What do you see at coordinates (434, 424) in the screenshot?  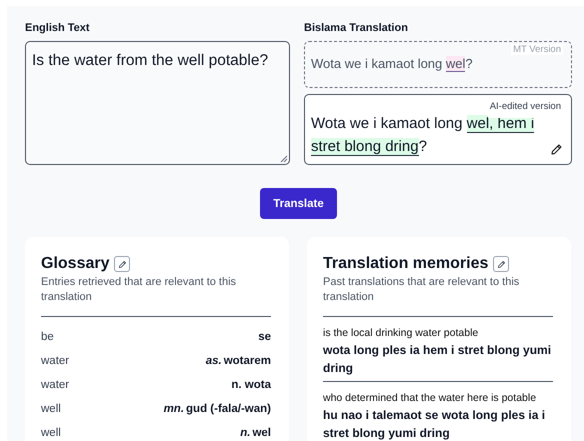 I see `memory-target: hu nao i talemaot se wota long ples ia i stret blong yumi dring` at bounding box center [434, 424].